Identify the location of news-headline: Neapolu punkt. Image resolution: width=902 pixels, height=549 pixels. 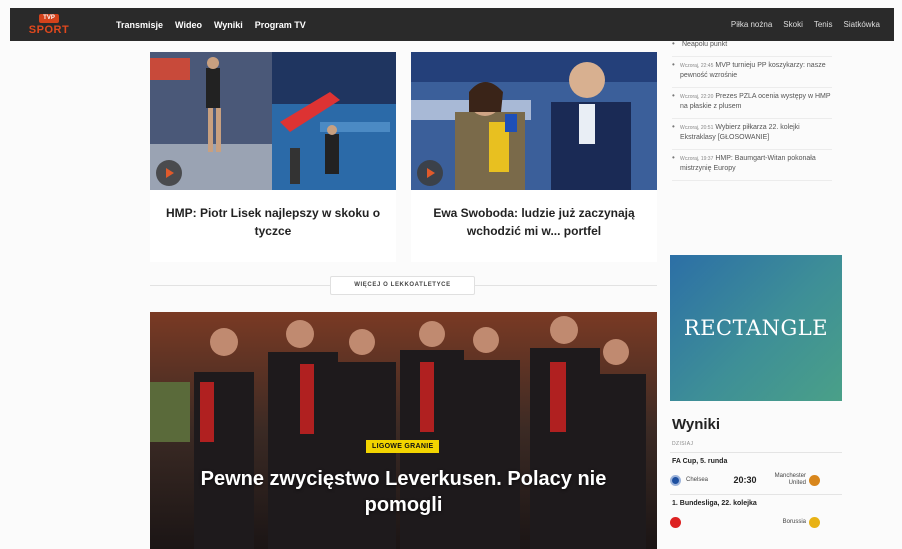
(704, 44).